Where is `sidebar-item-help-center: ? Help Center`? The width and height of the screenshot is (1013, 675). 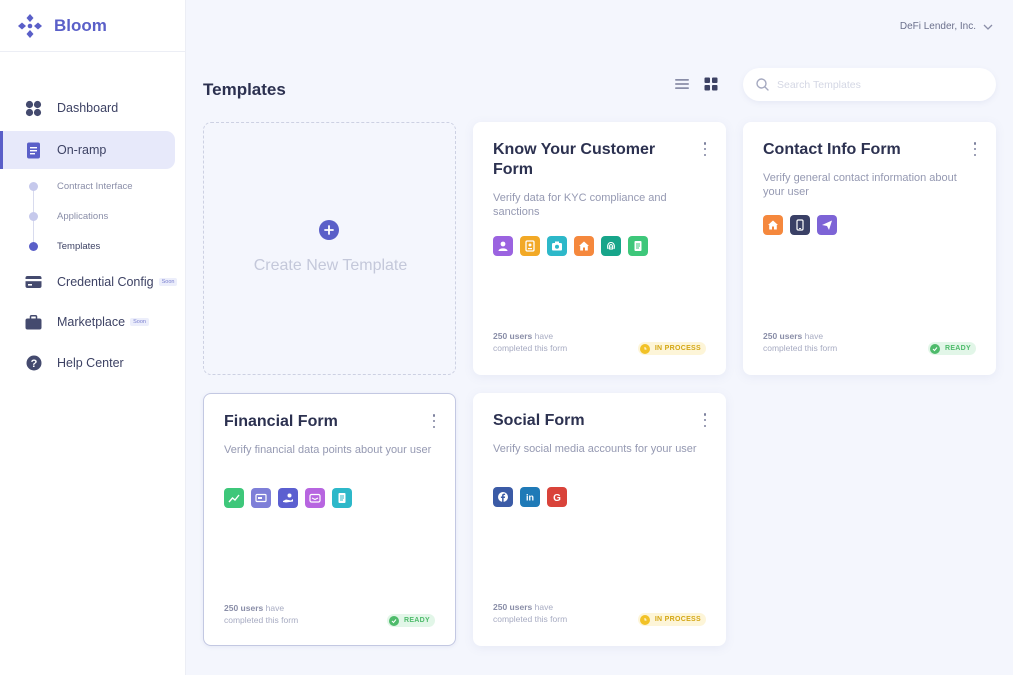
sidebar-item-help-center: ? Help Center is located at coordinates (87, 363).